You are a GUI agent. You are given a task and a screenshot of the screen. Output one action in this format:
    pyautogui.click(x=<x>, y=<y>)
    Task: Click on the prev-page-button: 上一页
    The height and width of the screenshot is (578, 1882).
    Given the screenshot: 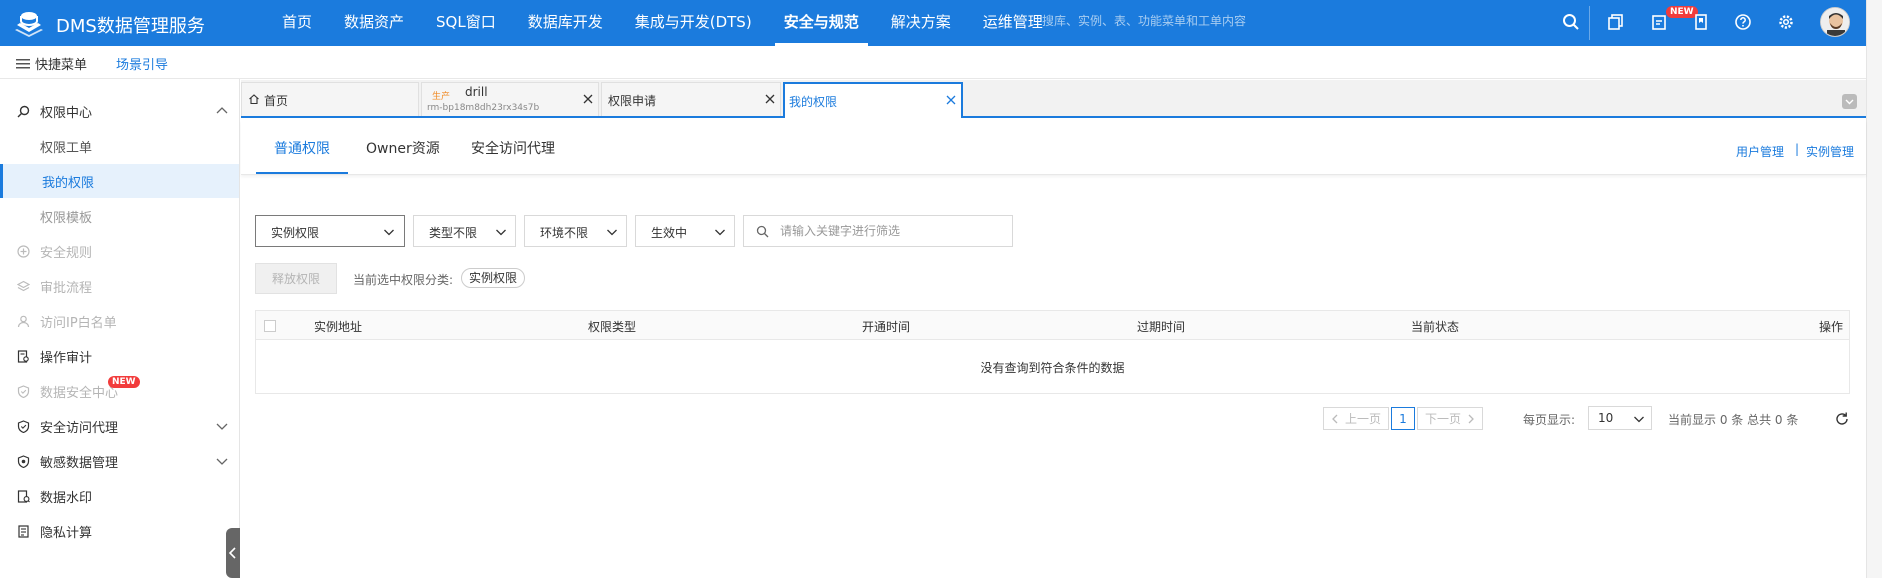 What is the action you would take?
    pyautogui.click(x=1356, y=418)
    